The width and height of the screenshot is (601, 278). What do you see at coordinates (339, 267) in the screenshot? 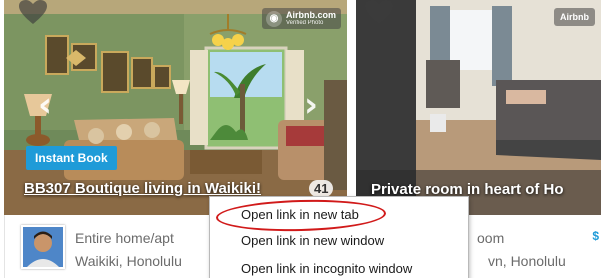
I see `menu-item-open-incognito: Open link in incognito window` at bounding box center [339, 267].